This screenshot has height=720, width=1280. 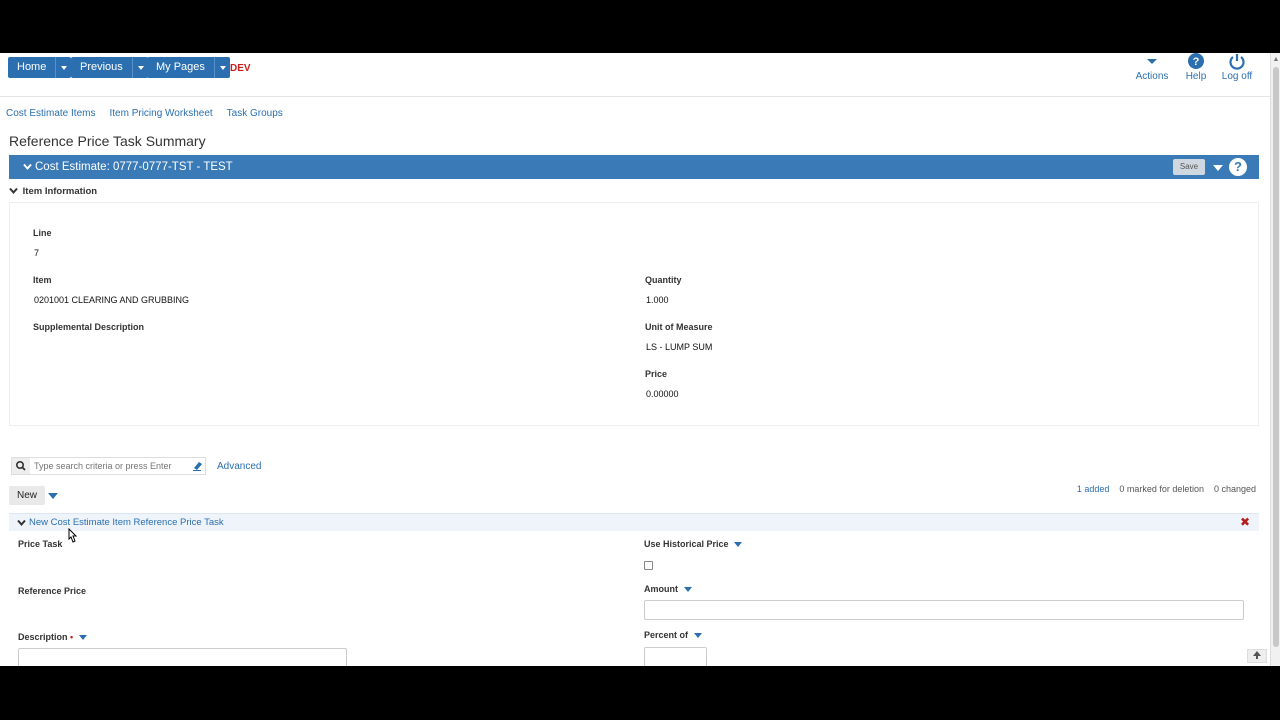 I want to click on help-menu: ? Help, so click(x=1196, y=67).